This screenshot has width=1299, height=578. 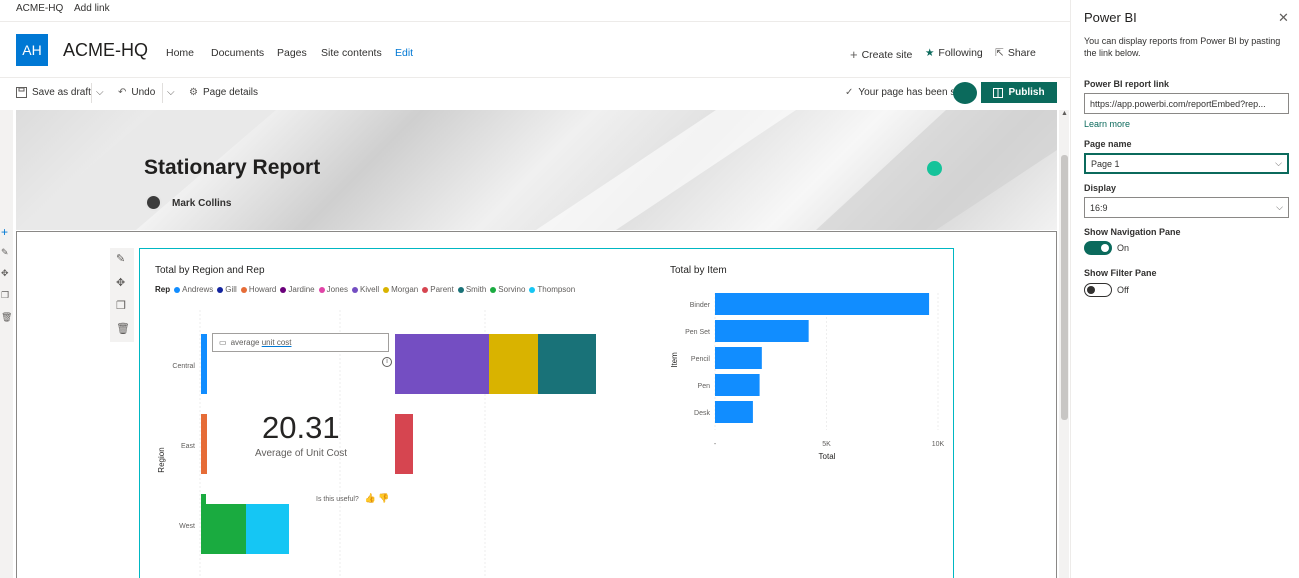 What do you see at coordinates (1107, 124) in the screenshot?
I see `learn-more-link: Learn more` at bounding box center [1107, 124].